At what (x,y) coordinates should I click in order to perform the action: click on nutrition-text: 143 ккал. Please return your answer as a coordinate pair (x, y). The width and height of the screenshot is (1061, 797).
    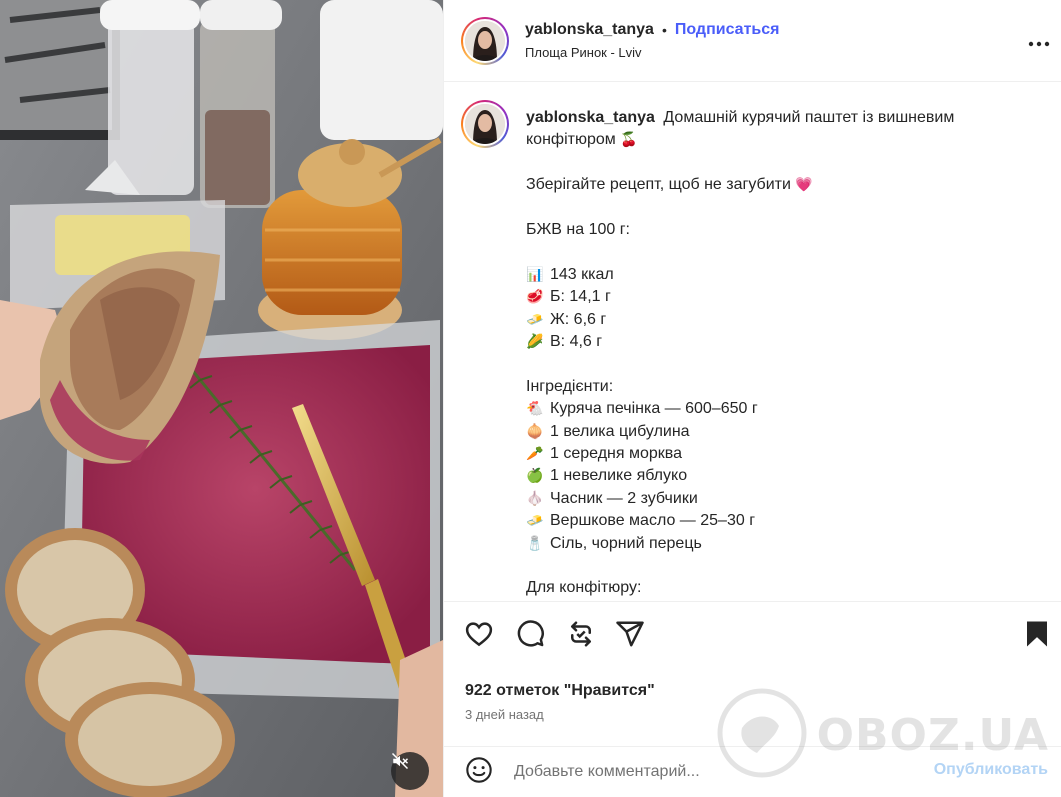
    Looking at the image, I should click on (582, 274).